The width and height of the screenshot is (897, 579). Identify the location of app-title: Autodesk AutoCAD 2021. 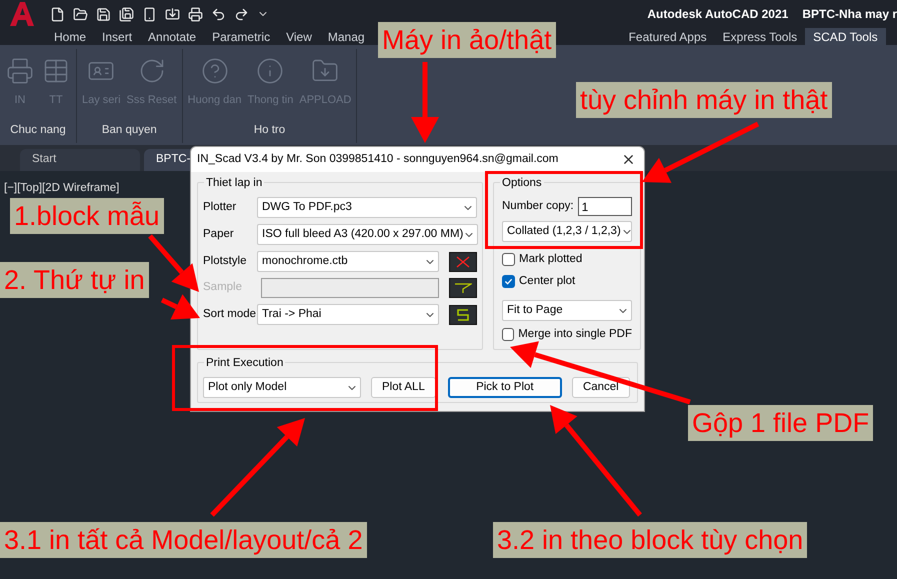
(717, 14).